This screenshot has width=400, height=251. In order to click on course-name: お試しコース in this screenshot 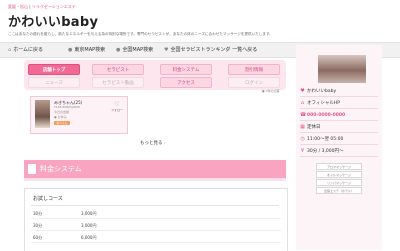, I will do `click(48, 199)`.